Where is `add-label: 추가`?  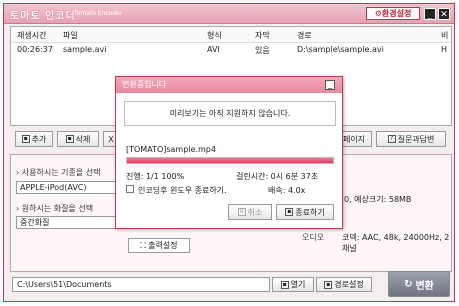
add-label: 추가 is located at coordinates (39, 139).